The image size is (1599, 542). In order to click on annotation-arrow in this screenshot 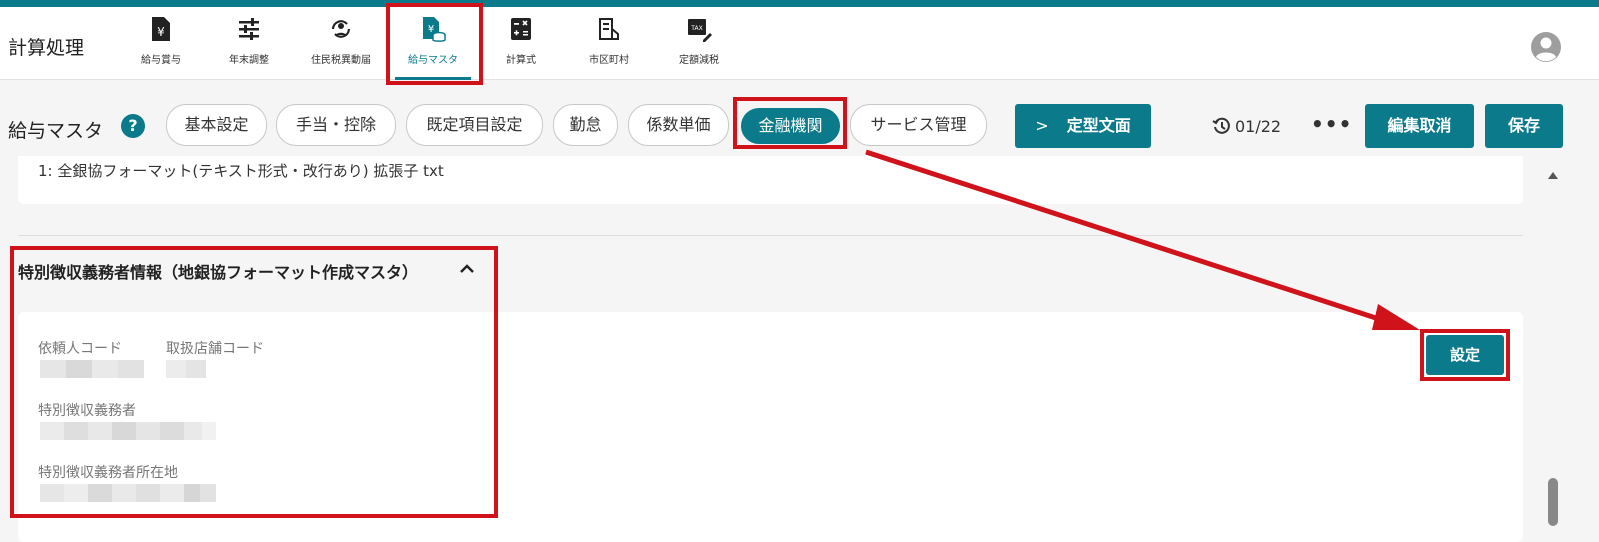, I will do `click(1142, 239)`.